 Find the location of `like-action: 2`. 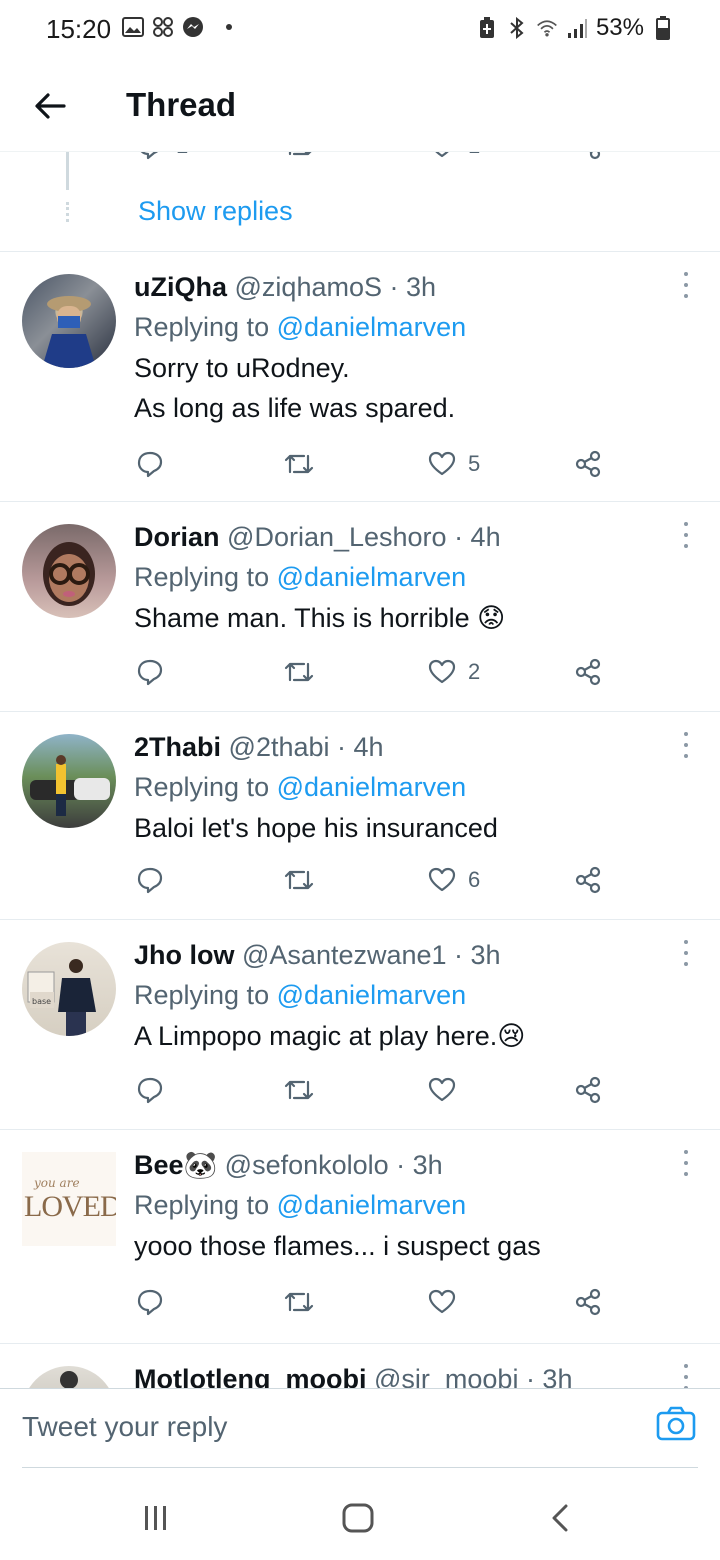

like-action: 2 is located at coordinates (454, 672).